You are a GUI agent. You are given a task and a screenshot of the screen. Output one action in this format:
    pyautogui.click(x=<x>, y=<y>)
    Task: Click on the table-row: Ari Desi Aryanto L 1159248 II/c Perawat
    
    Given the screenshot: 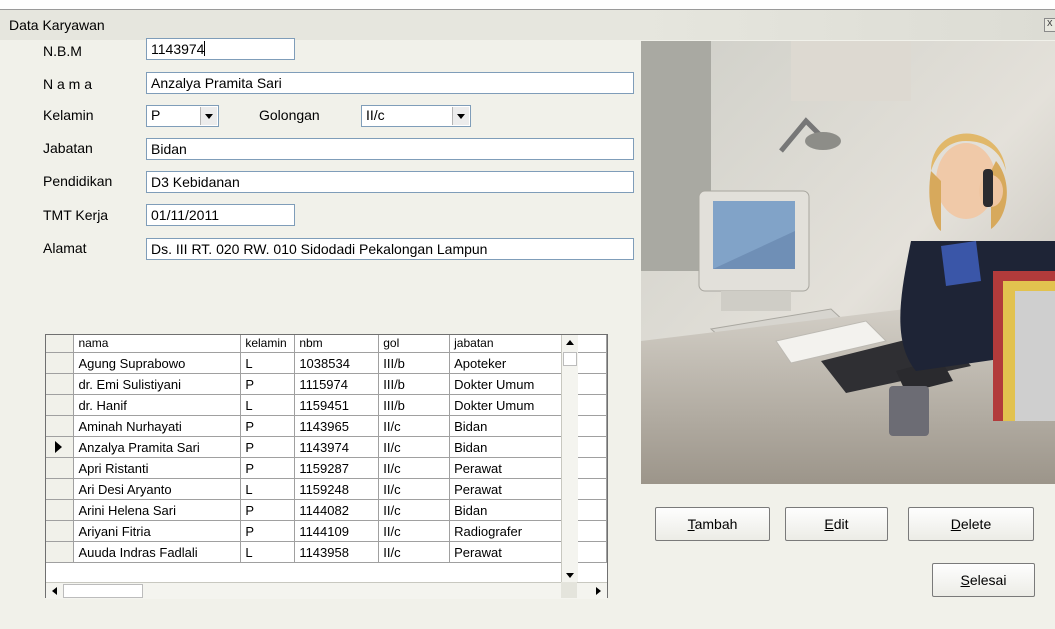 What is the action you would take?
    pyautogui.click(x=326, y=489)
    